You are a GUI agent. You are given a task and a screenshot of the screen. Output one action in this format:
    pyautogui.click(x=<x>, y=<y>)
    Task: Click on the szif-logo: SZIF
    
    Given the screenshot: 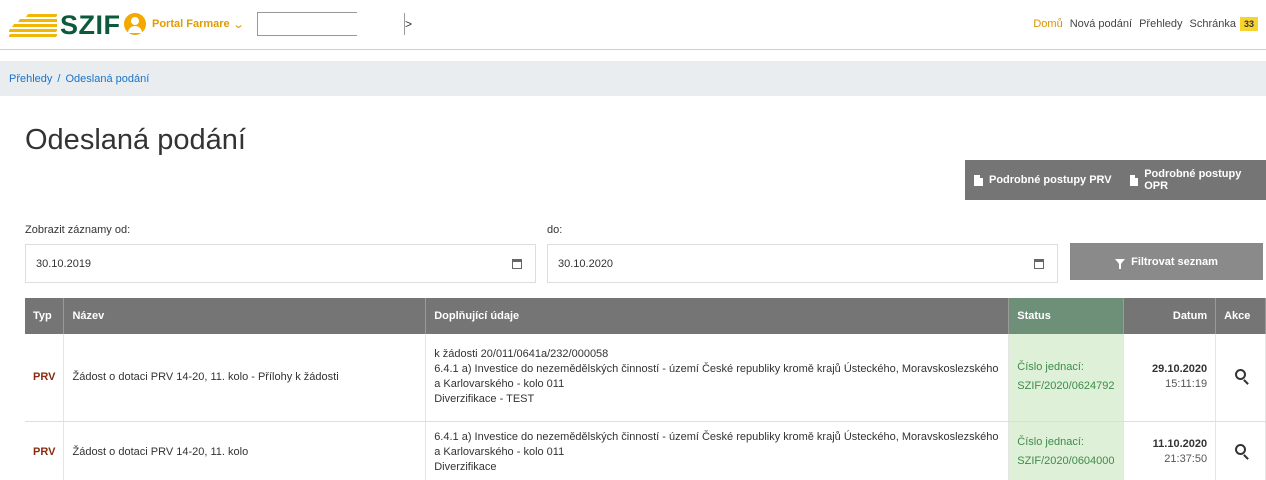 What is the action you would take?
    pyautogui.click(x=65, y=25)
    